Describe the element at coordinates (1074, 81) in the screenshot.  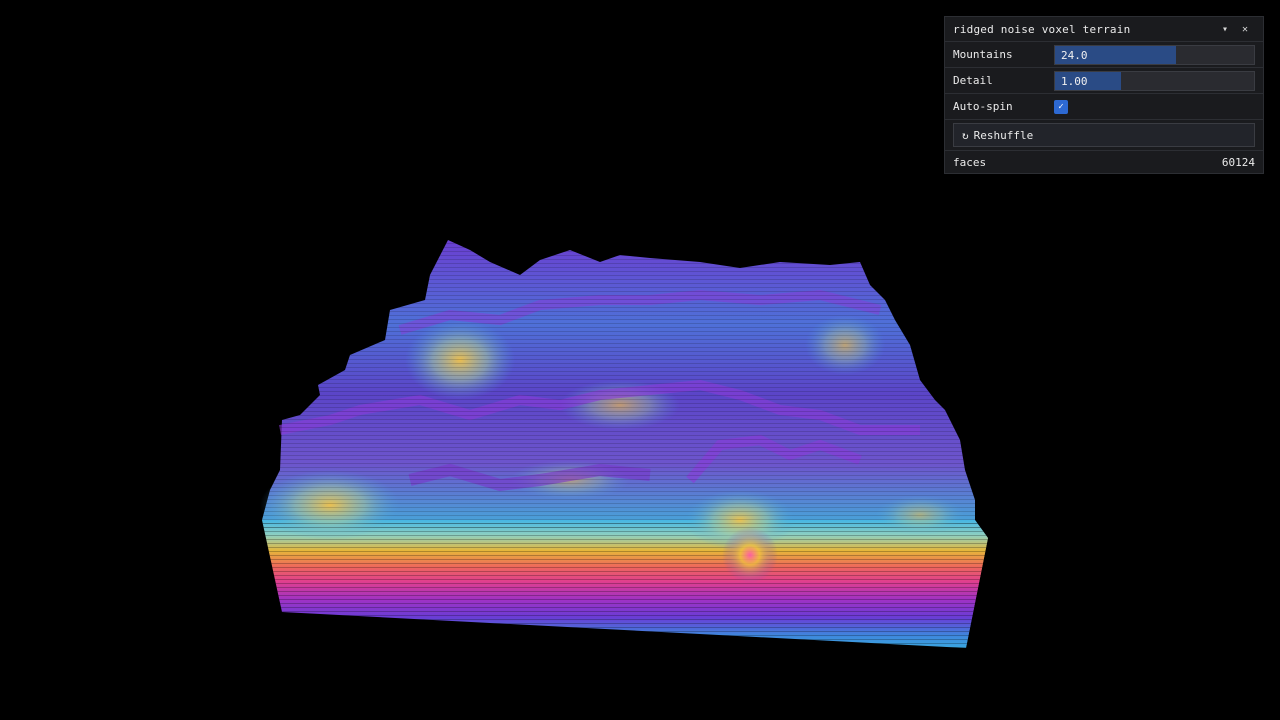
I see `detail-value: 1.00` at that location.